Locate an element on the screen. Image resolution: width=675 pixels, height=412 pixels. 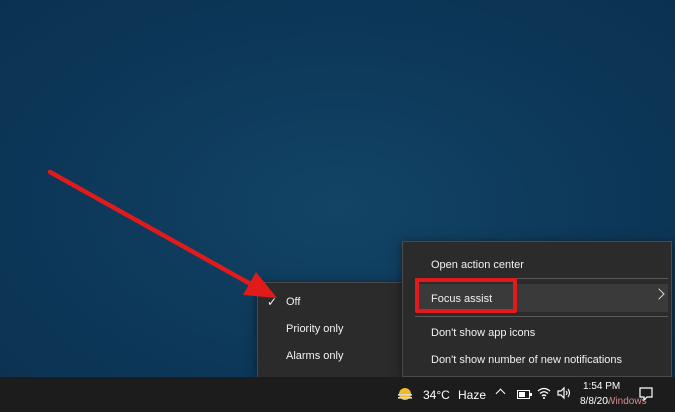
battery-icon is located at coordinates (524, 394).